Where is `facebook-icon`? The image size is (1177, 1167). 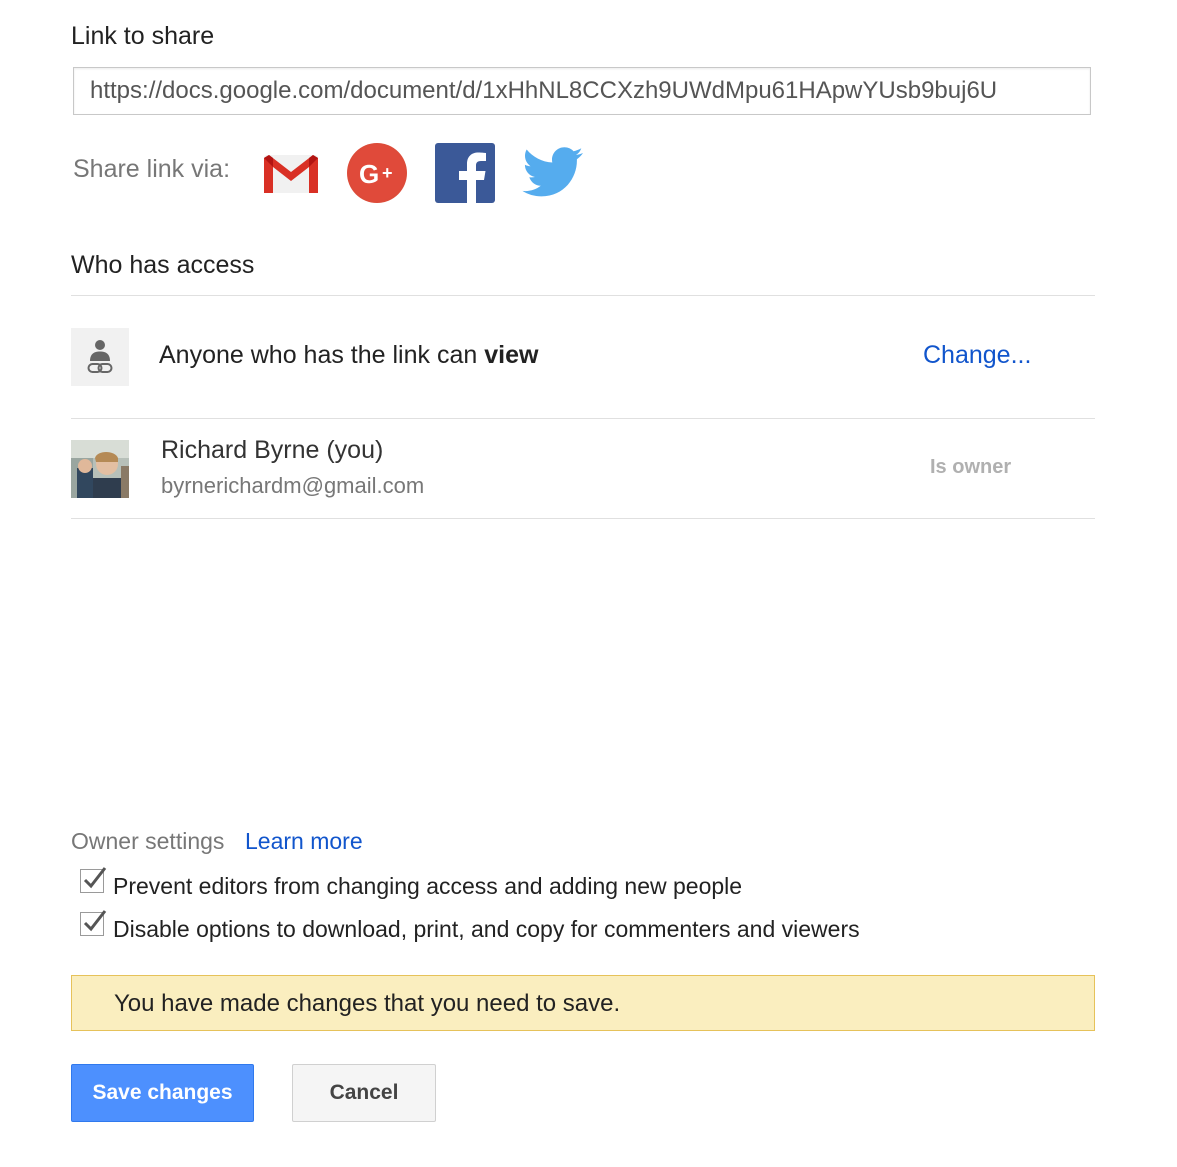
facebook-icon is located at coordinates (465, 173).